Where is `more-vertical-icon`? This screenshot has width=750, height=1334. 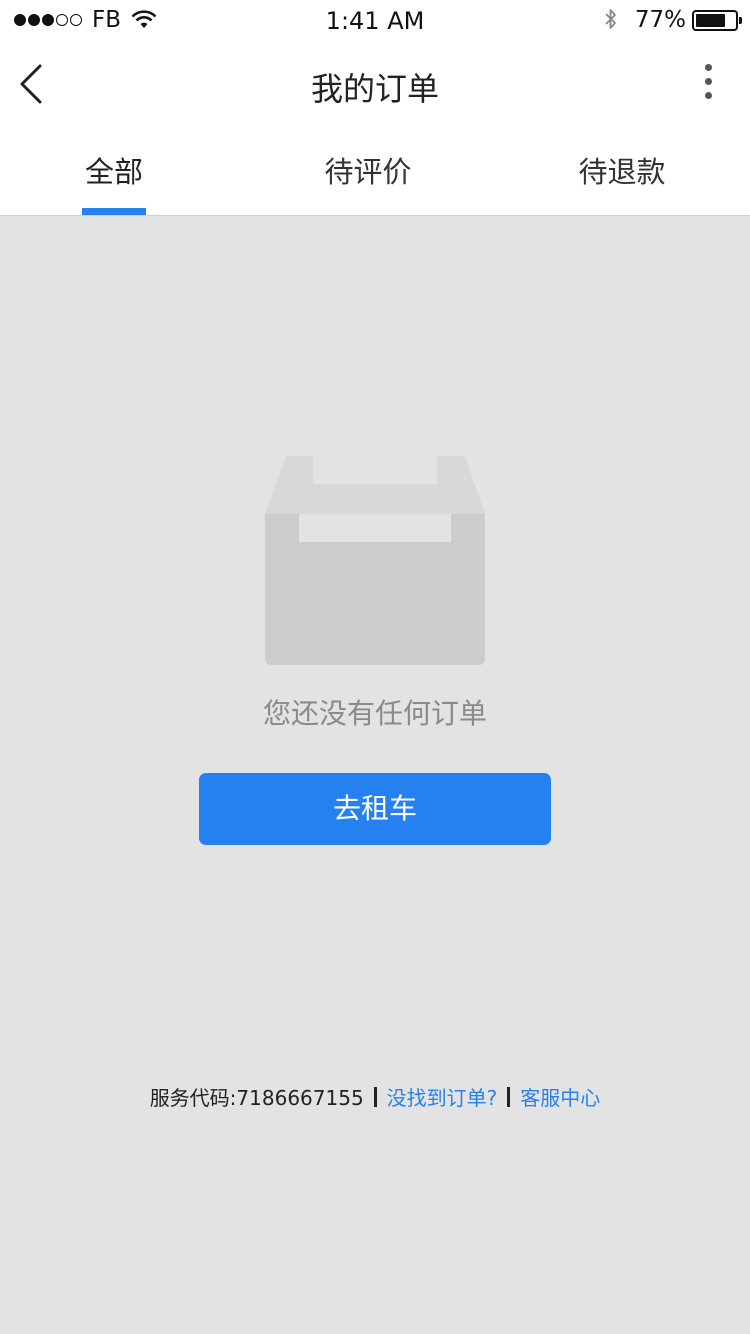 more-vertical-icon is located at coordinates (708, 84).